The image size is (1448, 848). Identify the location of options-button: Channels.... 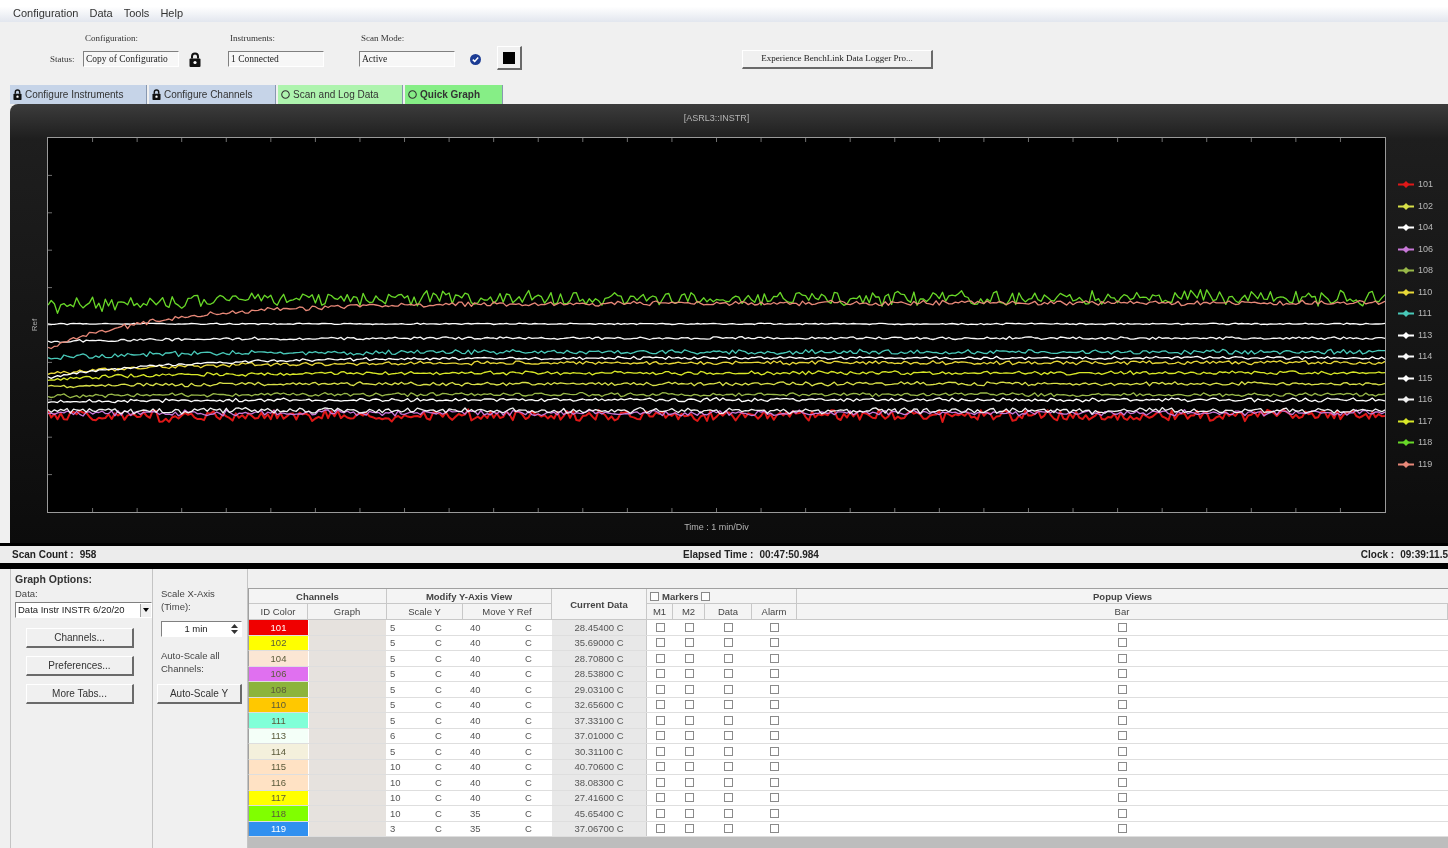
(80, 638).